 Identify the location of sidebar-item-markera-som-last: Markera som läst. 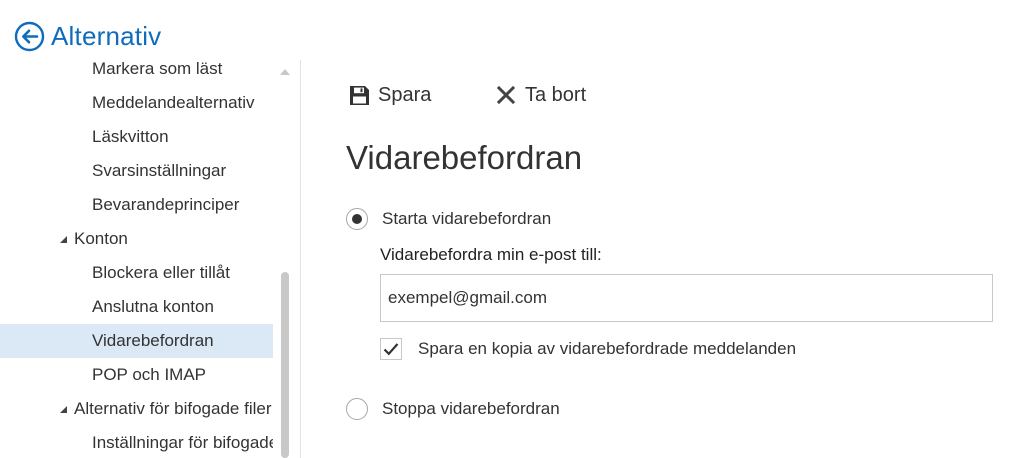
(136, 71).